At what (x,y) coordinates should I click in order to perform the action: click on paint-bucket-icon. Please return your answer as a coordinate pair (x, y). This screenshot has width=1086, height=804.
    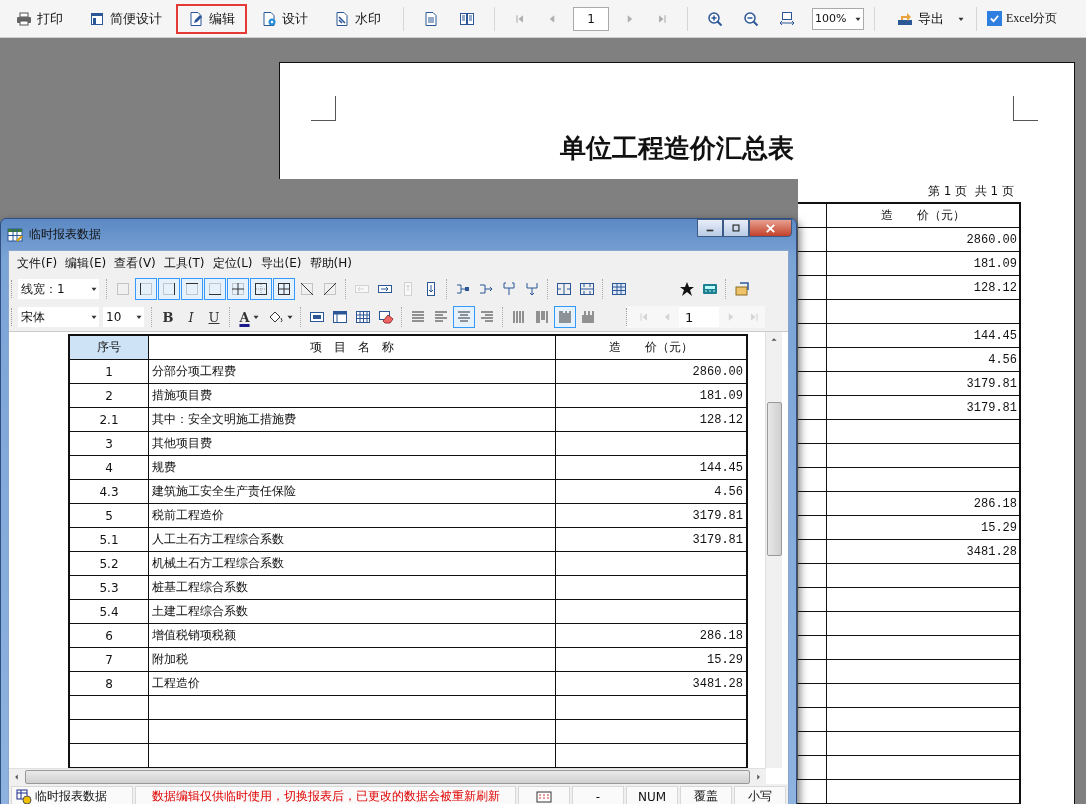
    Looking at the image, I should click on (275, 317).